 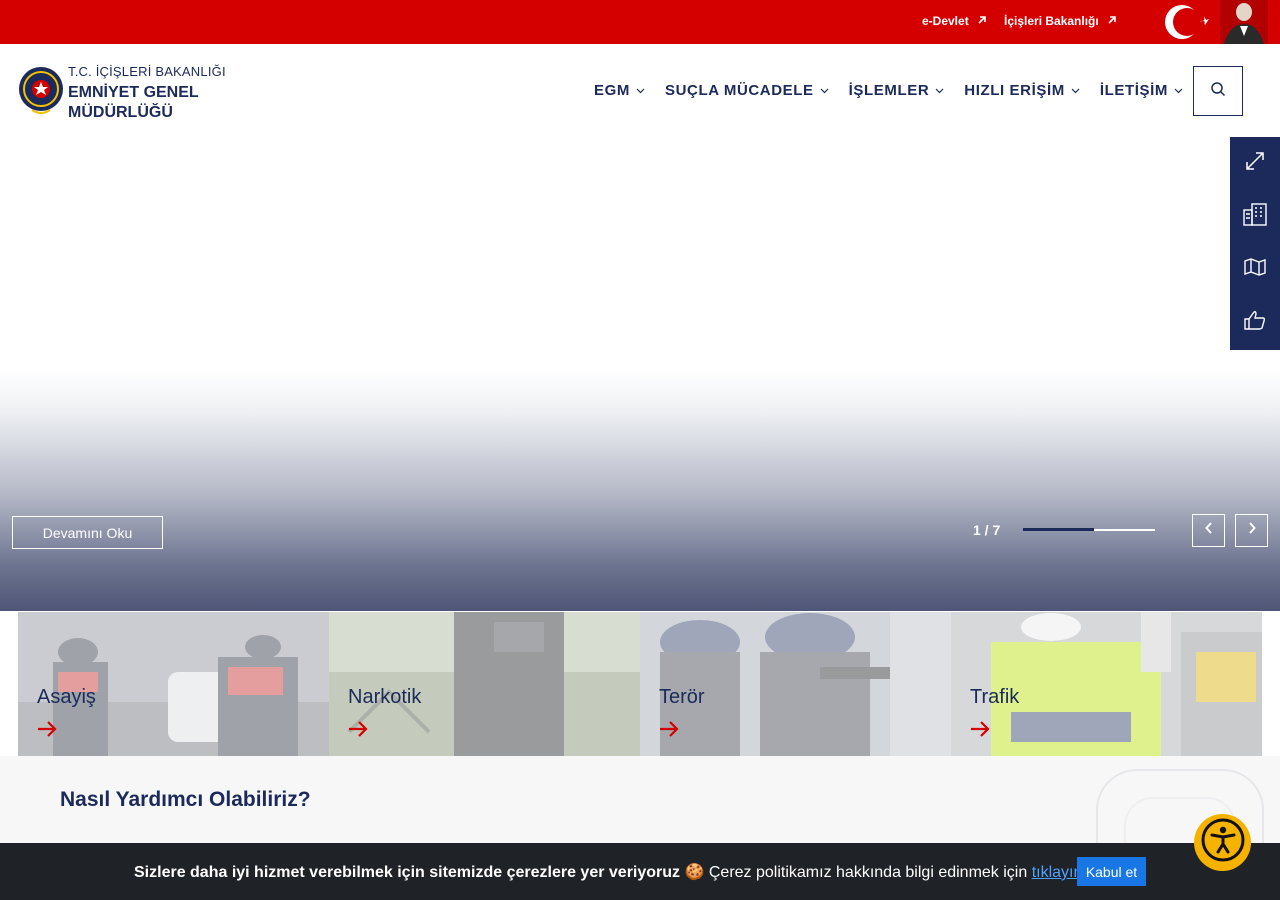 What do you see at coordinates (133, 92) in the screenshot?
I see `org-name-line1: EMNİYET GENEL` at bounding box center [133, 92].